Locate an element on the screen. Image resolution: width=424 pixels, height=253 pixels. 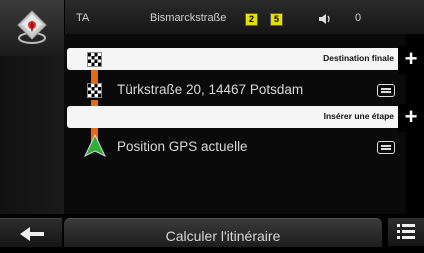
add-destination-button: + is located at coordinates (411, 60).